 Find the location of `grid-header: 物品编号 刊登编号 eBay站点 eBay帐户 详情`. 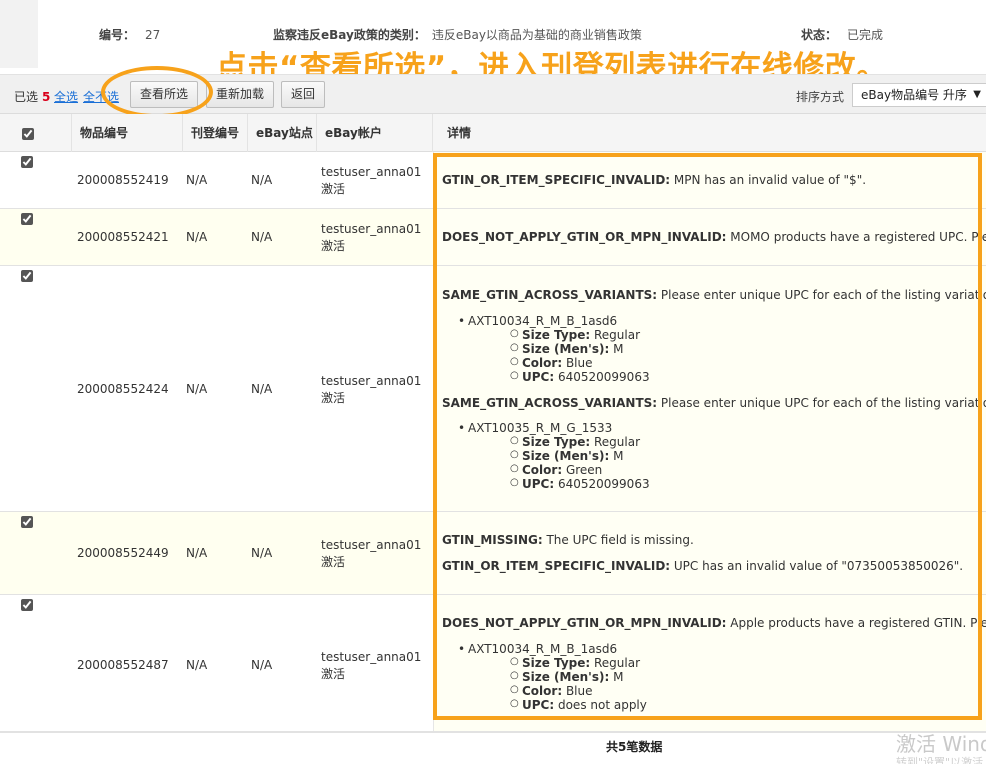

grid-header: 物品编号 刊登编号 eBay站点 eBay帐户 详情 is located at coordinates (493, 133).